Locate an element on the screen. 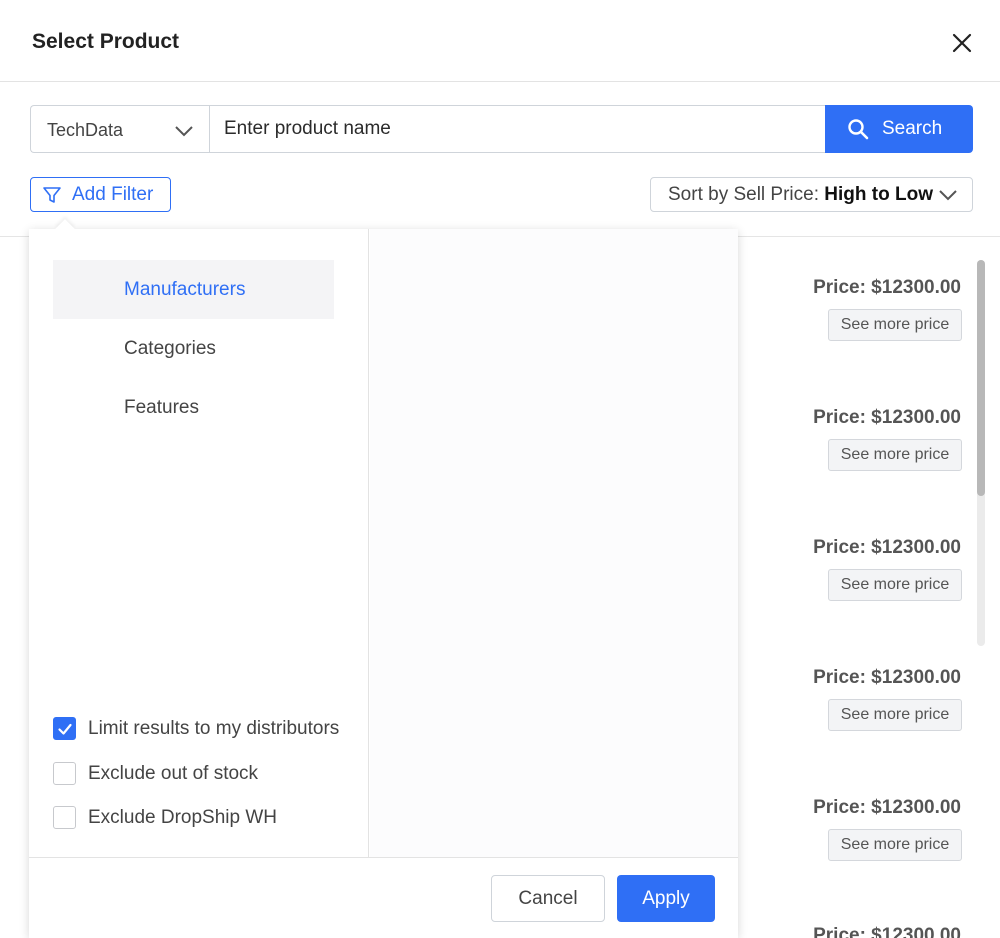 This screenshot has height=938, width=1000. close-icon is located at coordinates (962, 43).